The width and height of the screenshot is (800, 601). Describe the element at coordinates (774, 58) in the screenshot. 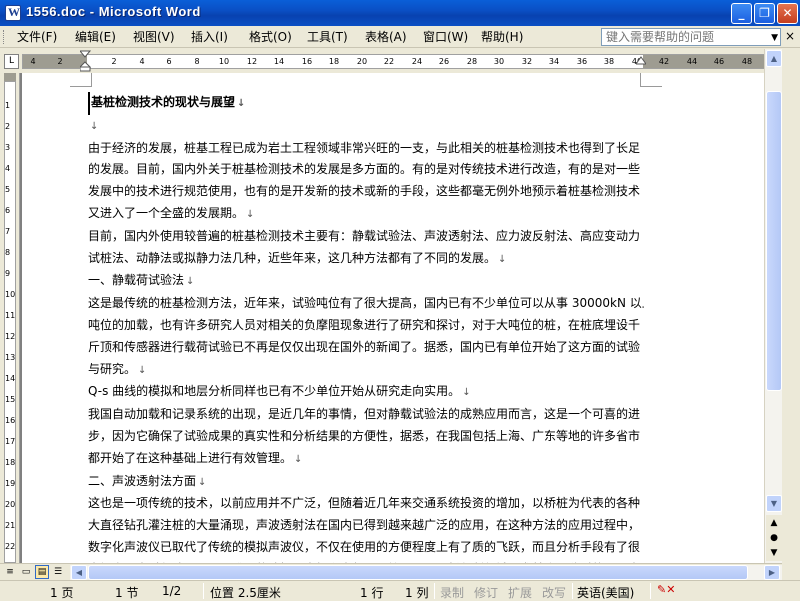

I see `scroll-up-arrow-icon: ▲` at that location.